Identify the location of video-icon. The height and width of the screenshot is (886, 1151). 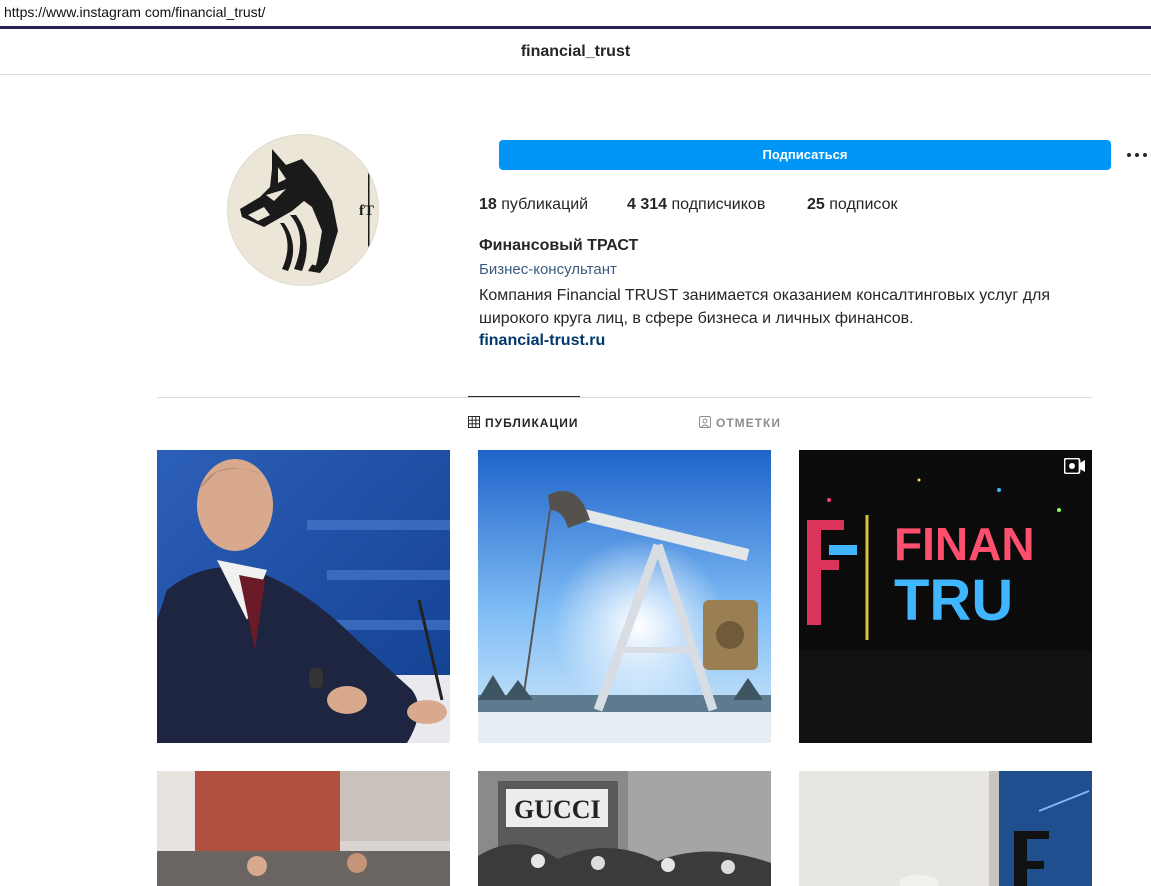
(1074, 466).